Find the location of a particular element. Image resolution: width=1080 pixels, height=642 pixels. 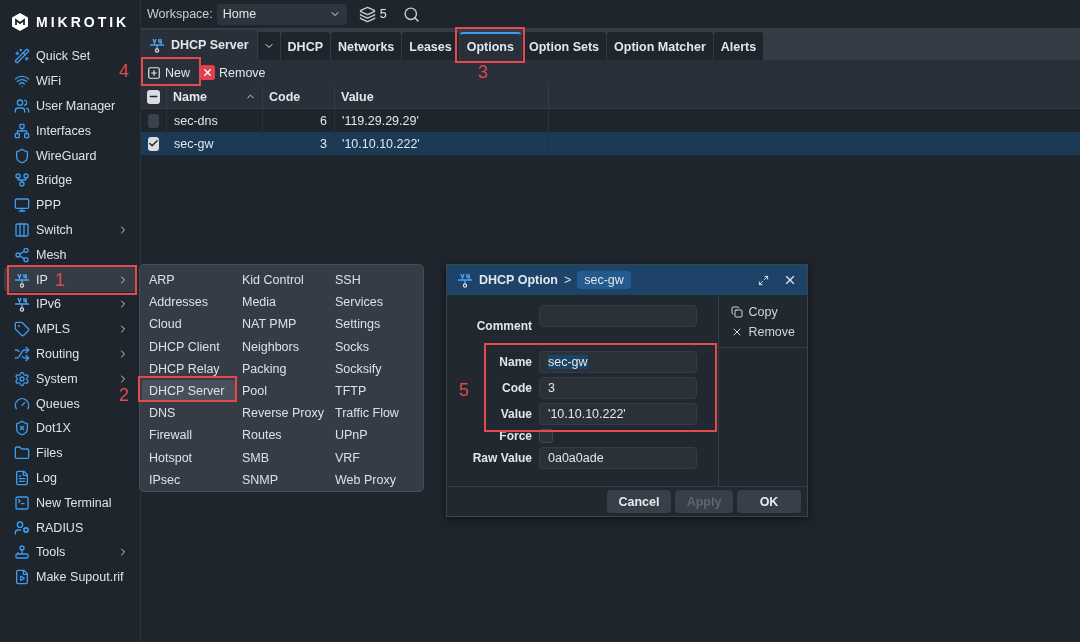

menu-item: Pool is located at coordinates (281, 391).